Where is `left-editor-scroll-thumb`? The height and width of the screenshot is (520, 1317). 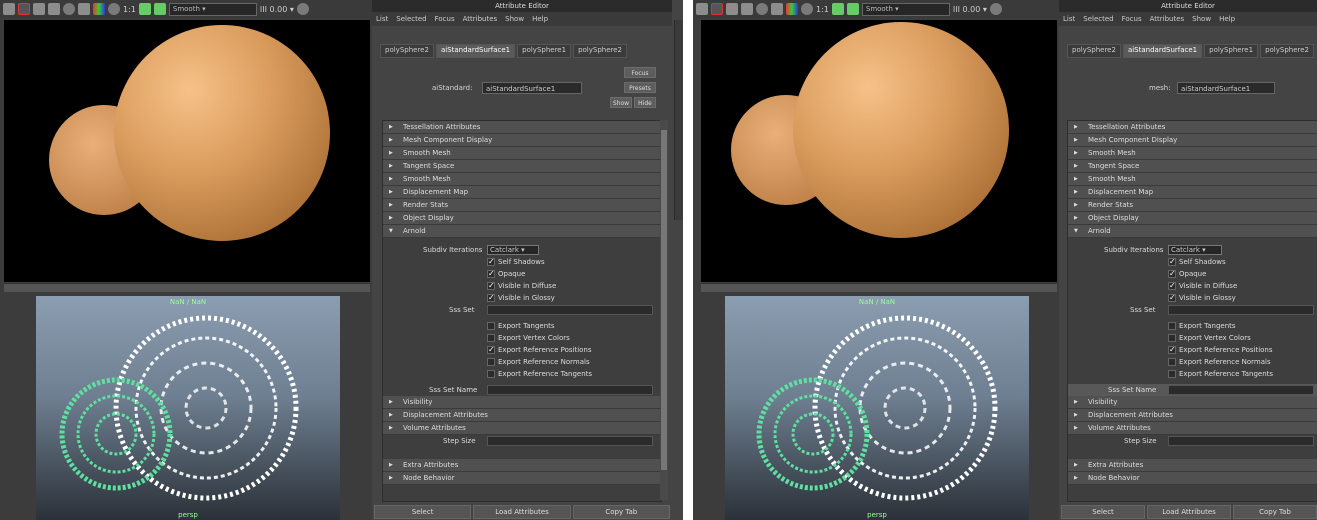
left-editor-scroll-thumb is located at coordinates (664, 300).